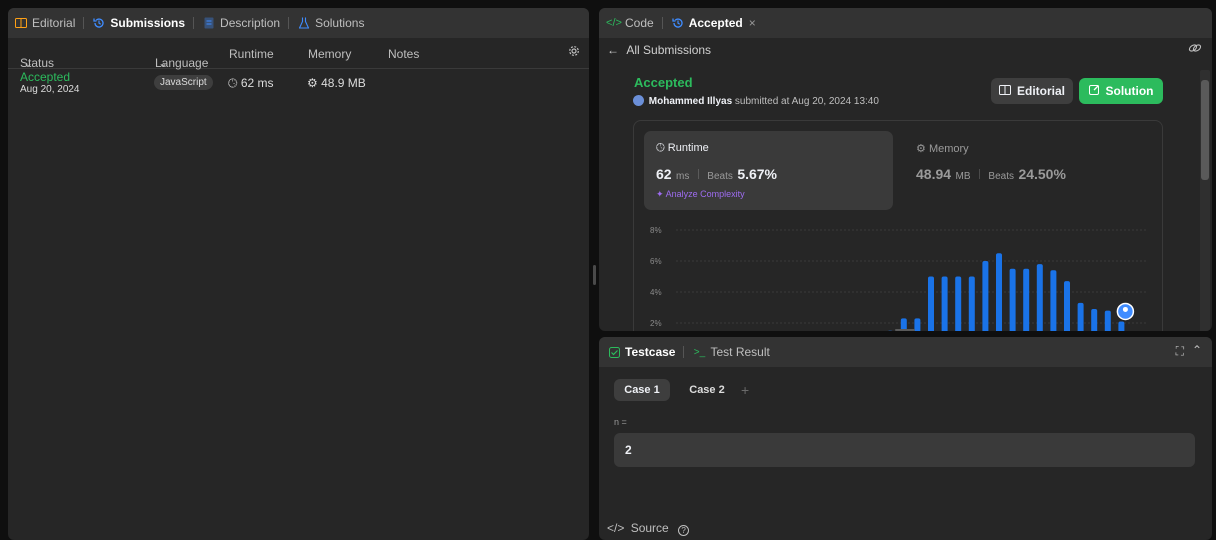 This screenshot has height=540, width=1216. I want to click on tab-code: </> Code, so click(629, 23).